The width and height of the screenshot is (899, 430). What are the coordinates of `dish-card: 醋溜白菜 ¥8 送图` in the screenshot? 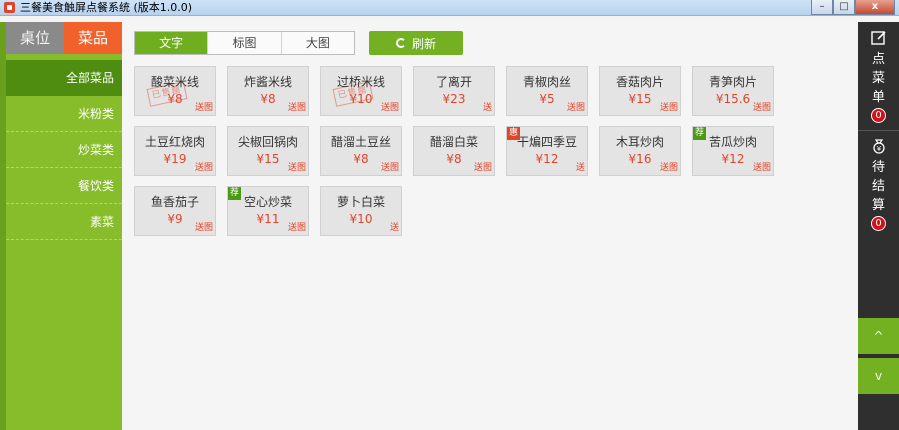 It's located at (454, 151).